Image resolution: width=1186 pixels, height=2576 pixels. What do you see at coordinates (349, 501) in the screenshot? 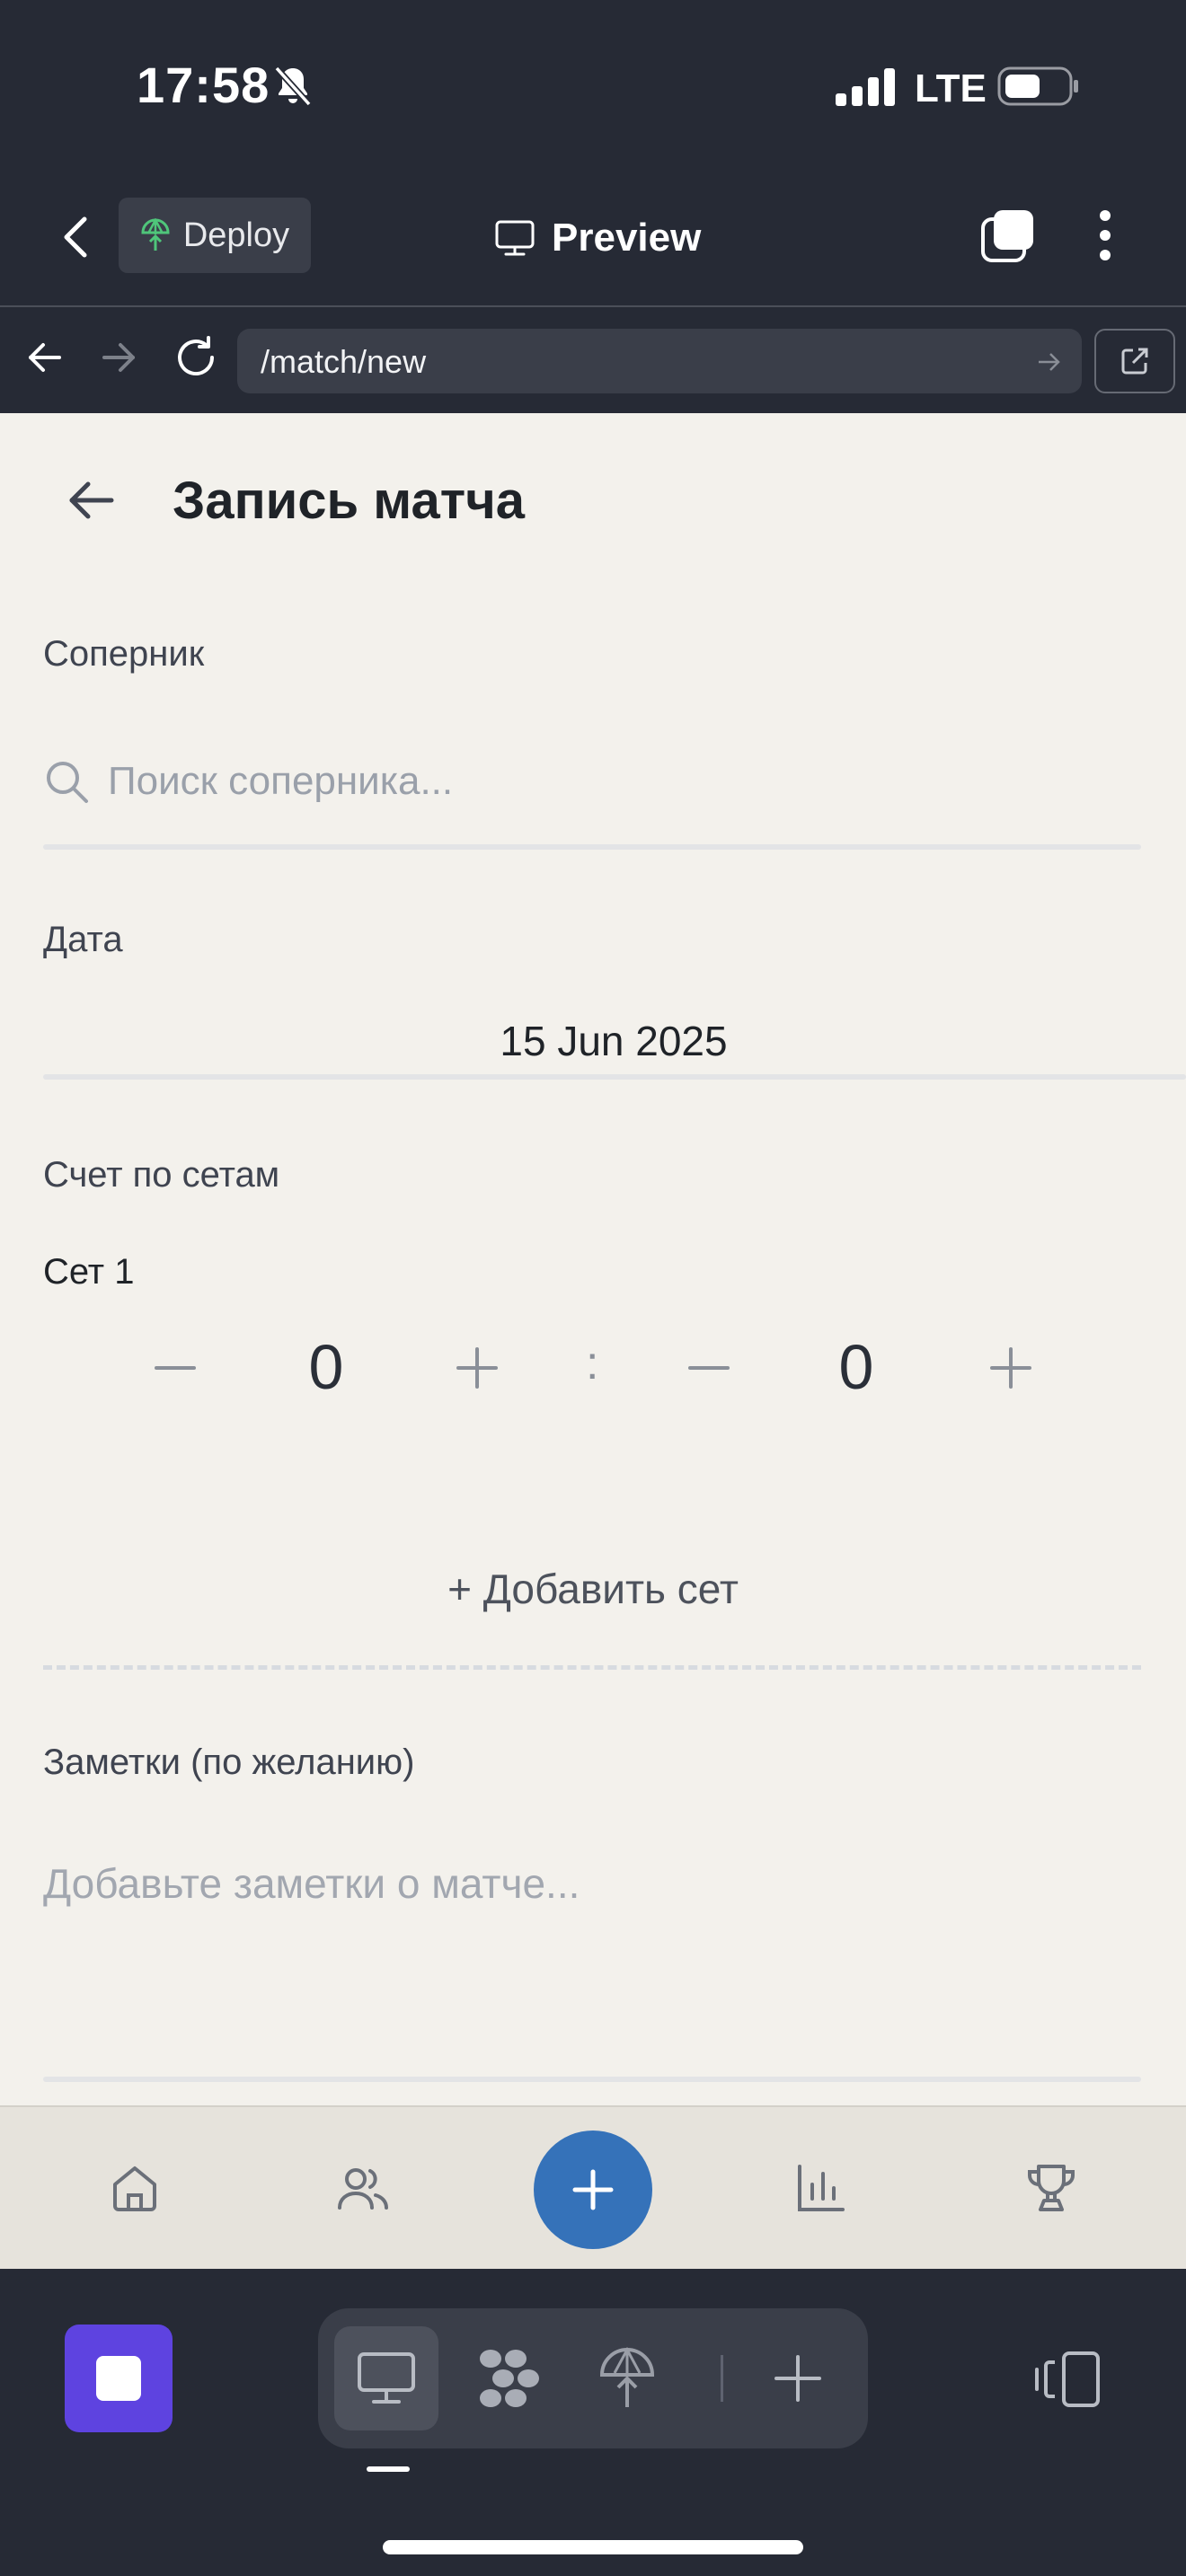
I see `page-title: Запись матча` at bounding box center [349, 501].